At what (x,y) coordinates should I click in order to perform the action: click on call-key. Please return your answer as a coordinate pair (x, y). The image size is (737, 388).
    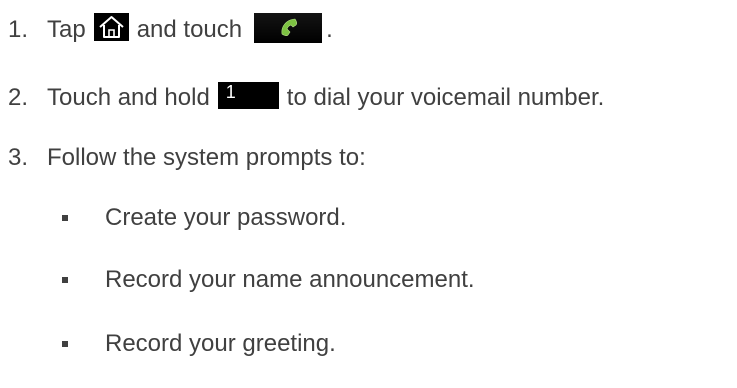
    Looking at the image, I should click on (288, 28).